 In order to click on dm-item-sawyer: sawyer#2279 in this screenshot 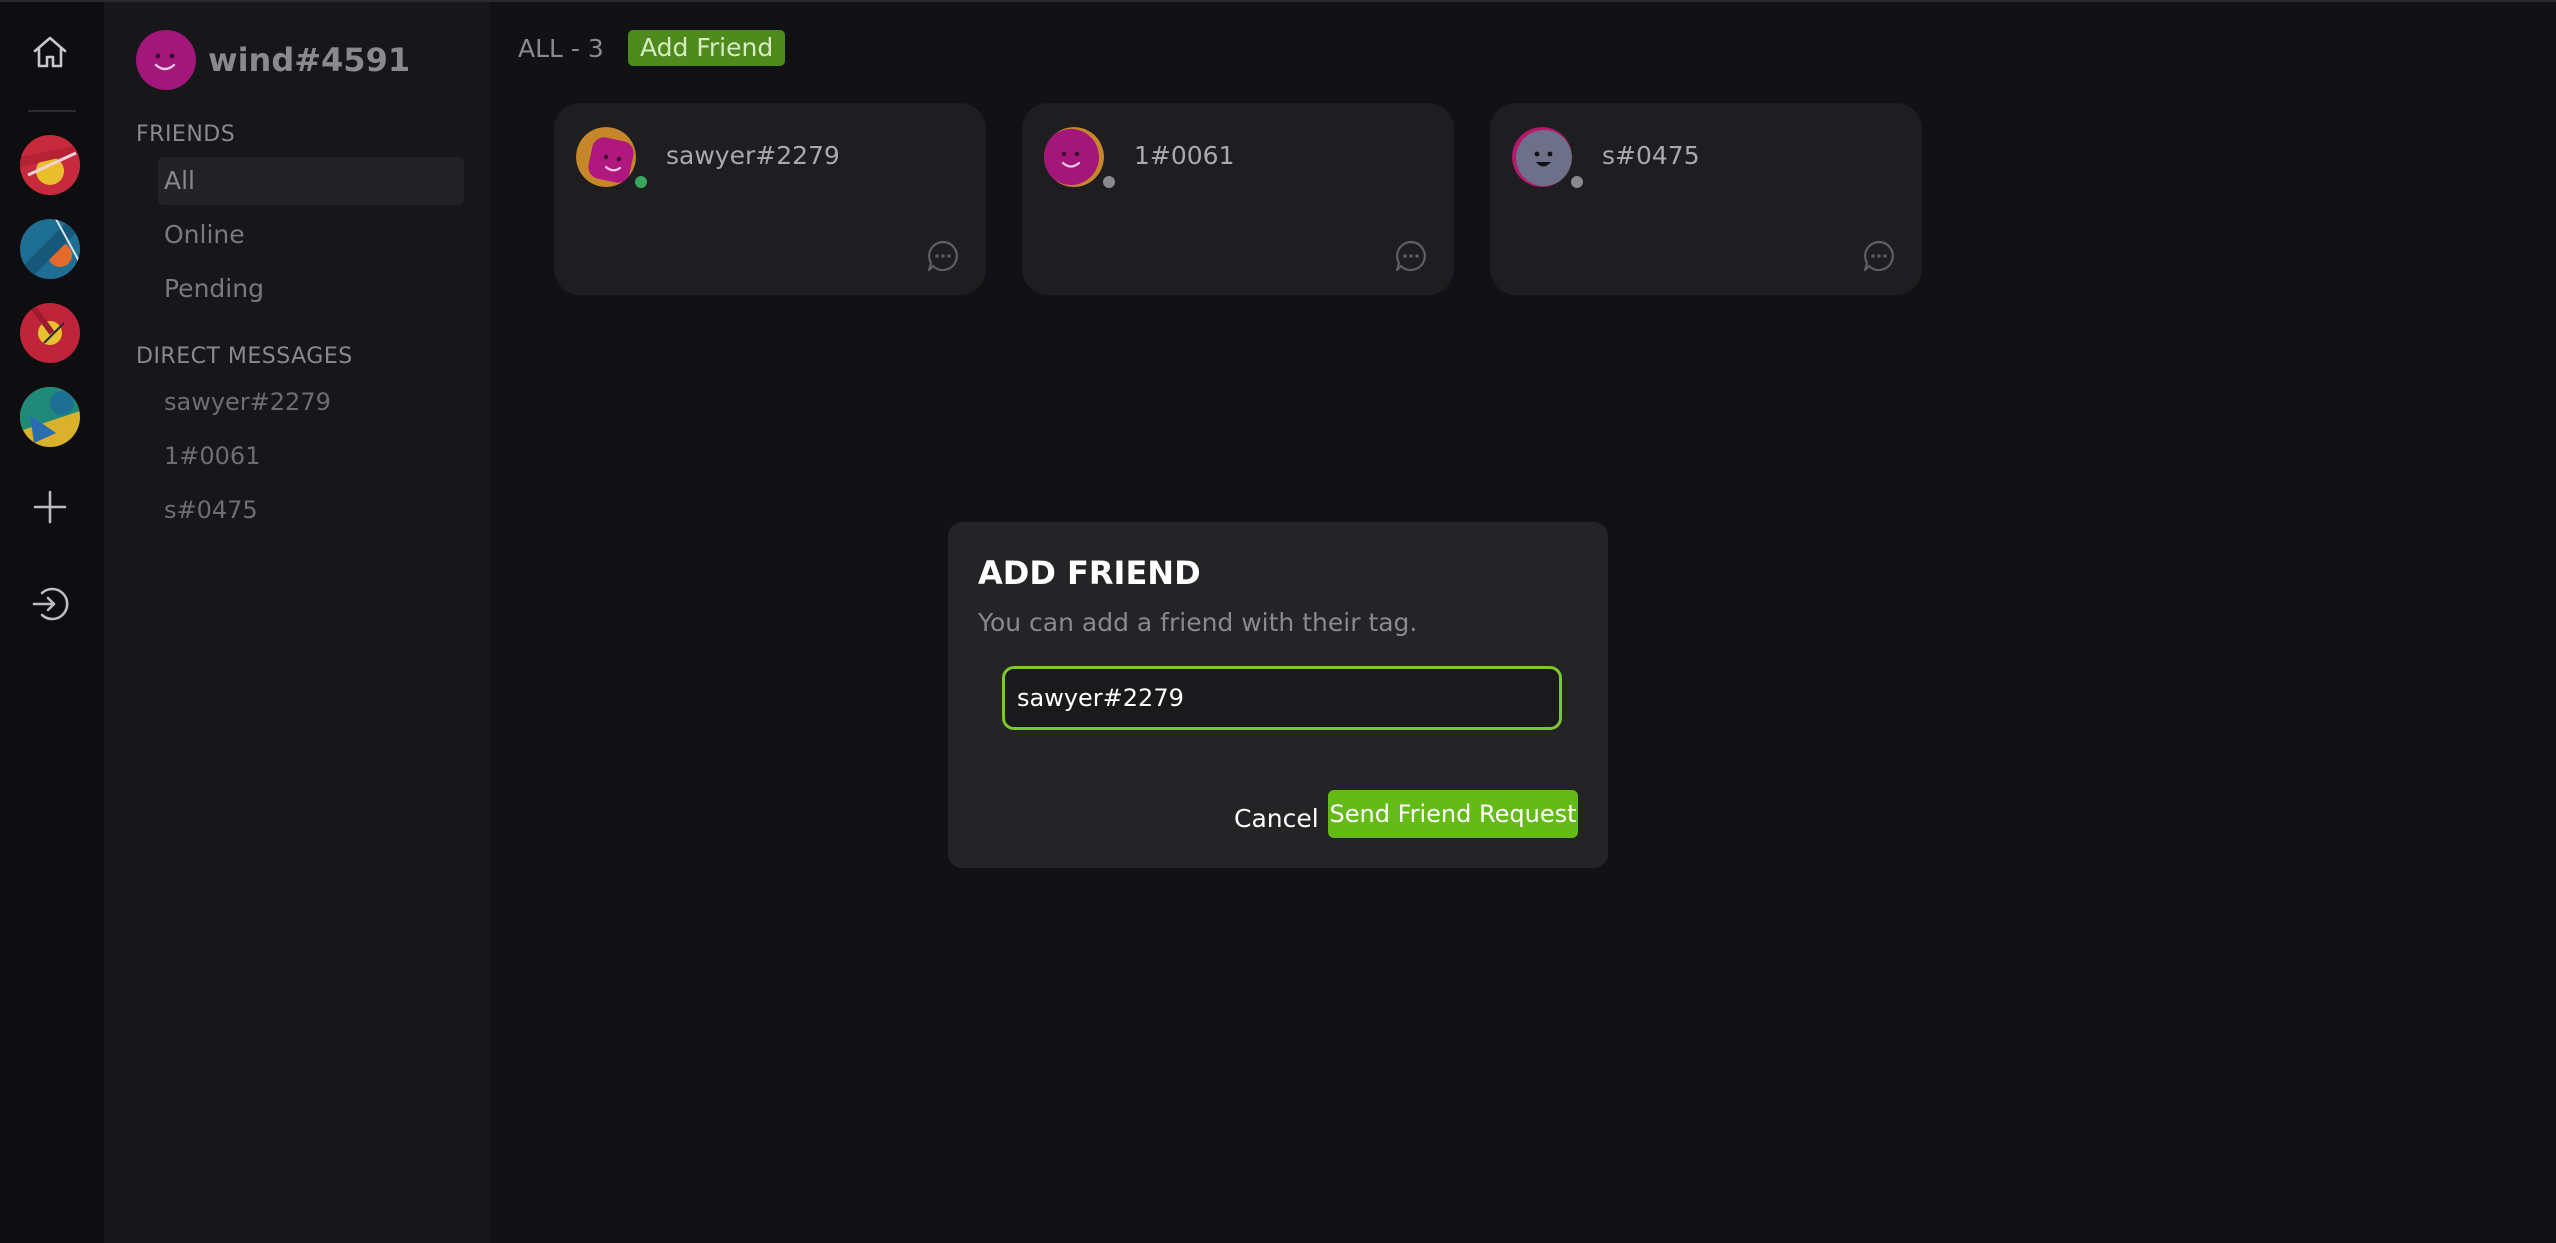, I will do `click(247, 402)`.